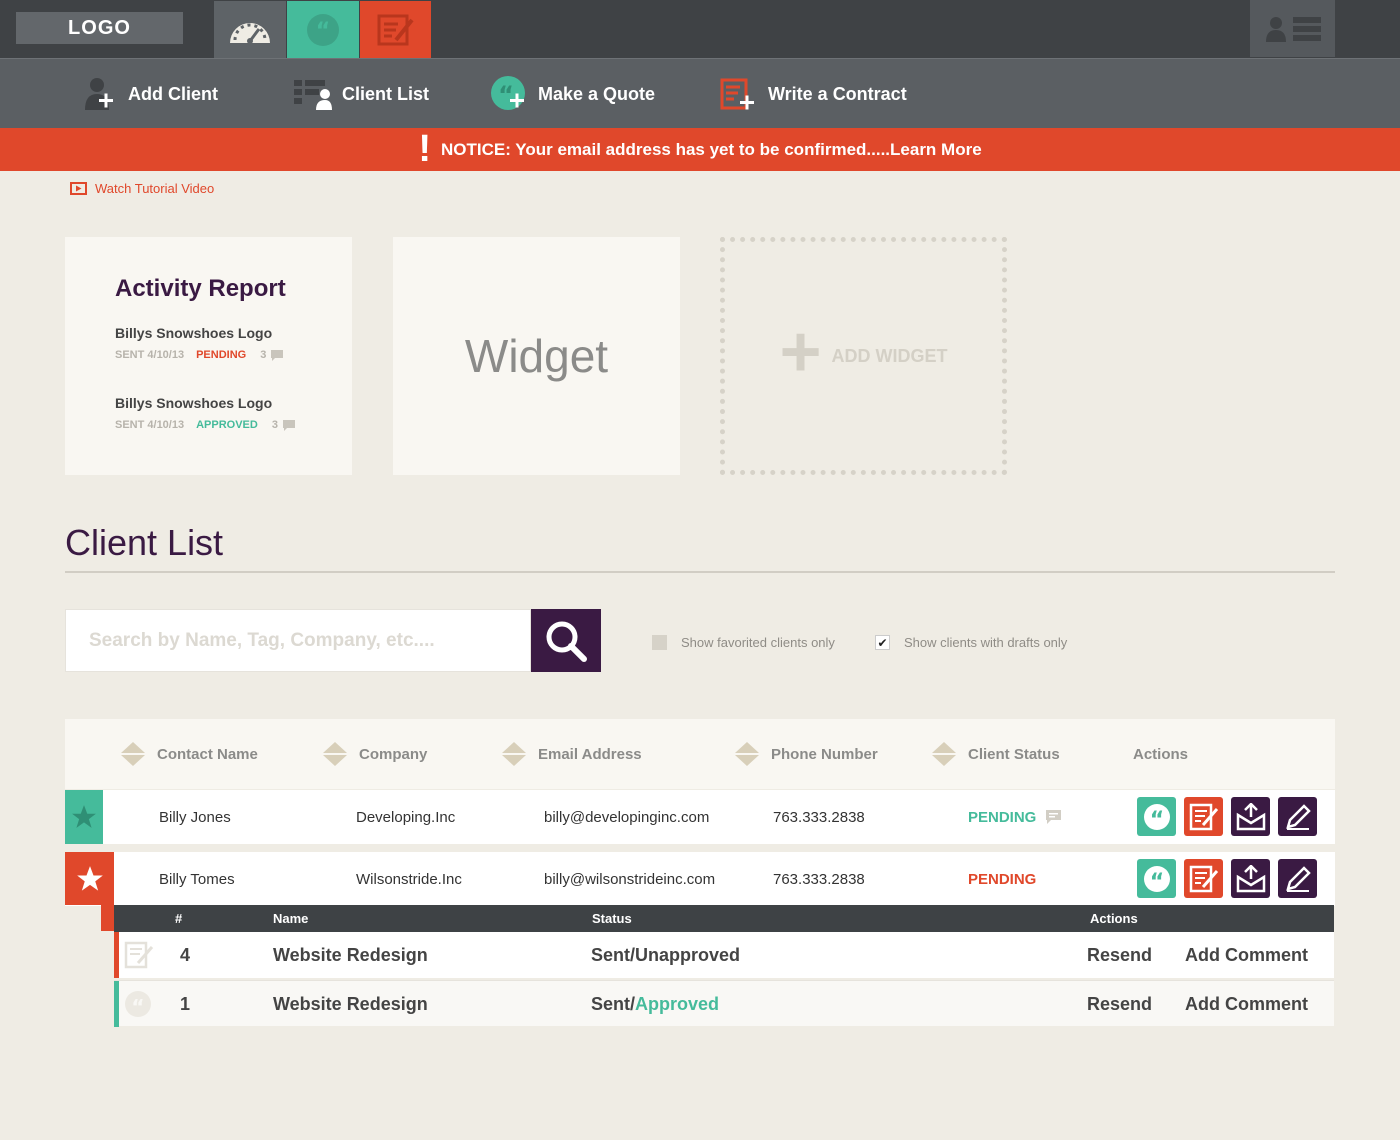 This screenshot has height=1140, width=1400. What do you see at coordinates (971, 642) in the screenshot?
I see `drafts-filter-checkbox: ✔ Show clients with drafts only` at bounding box center [971, 642].